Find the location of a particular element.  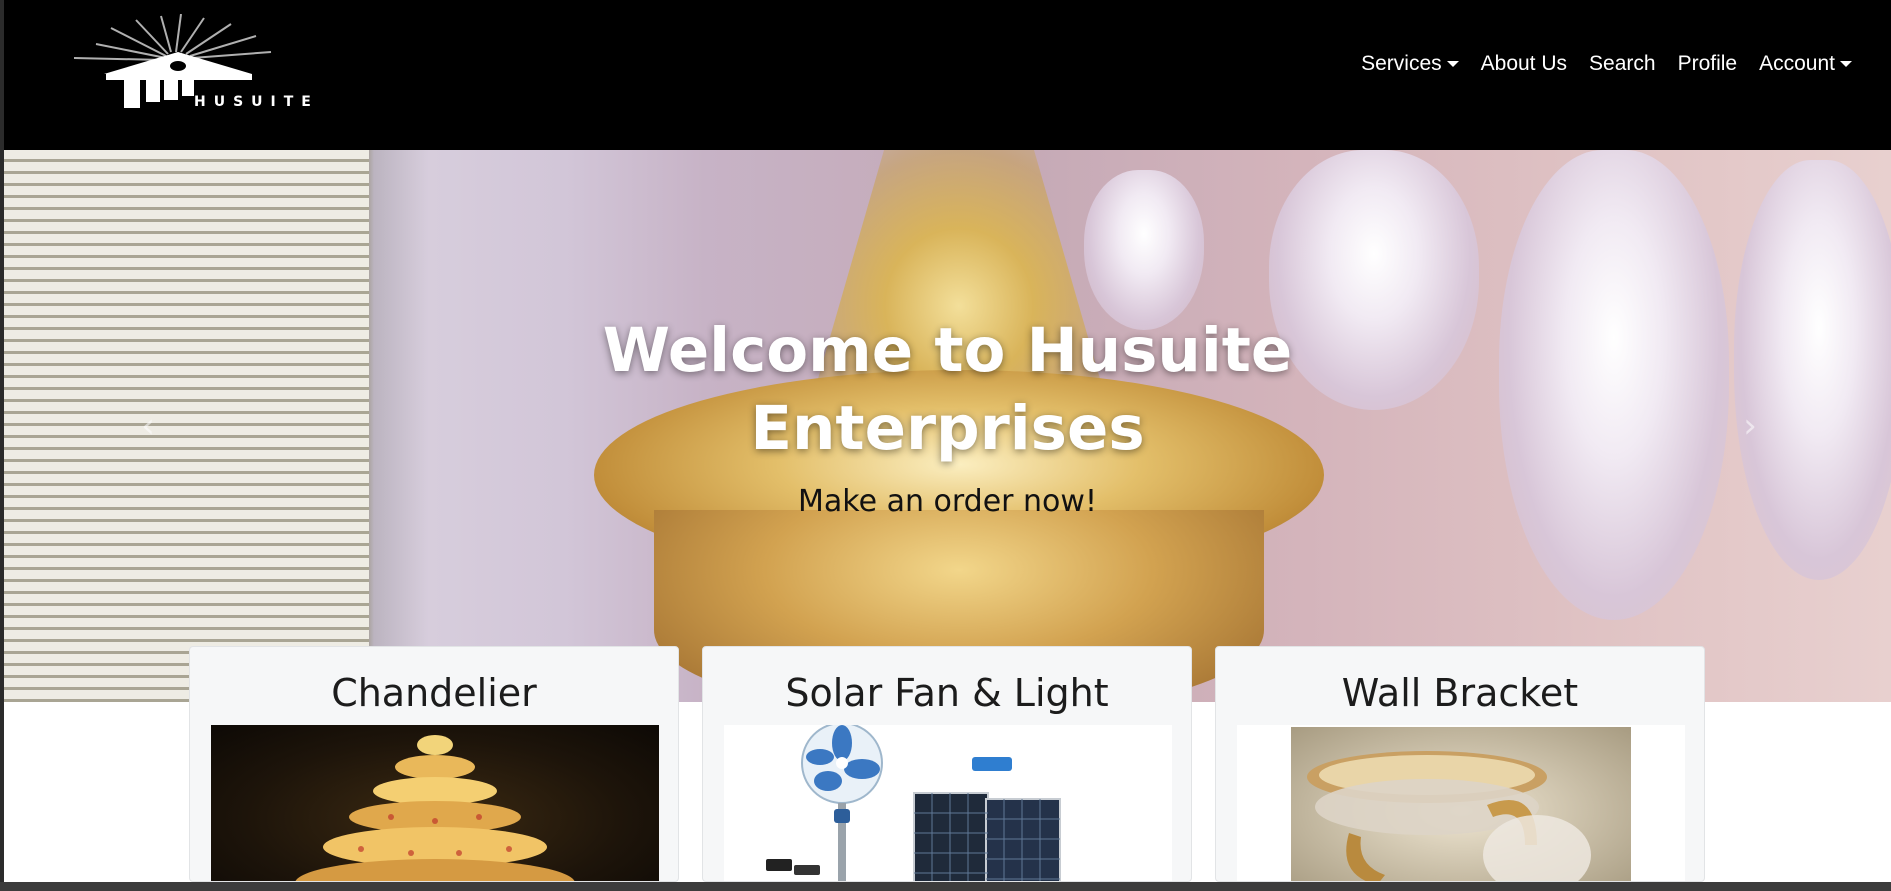

card-title: Solar Fan & Light is located at coordinates (947, 693).